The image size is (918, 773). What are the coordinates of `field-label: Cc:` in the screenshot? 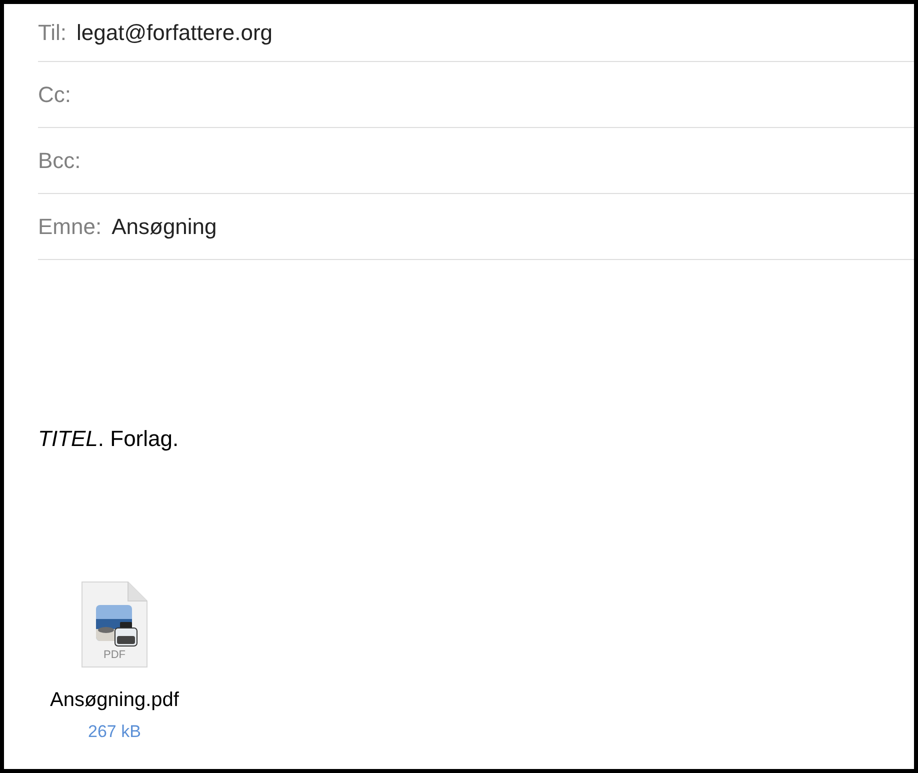 It's located at (54, 95).